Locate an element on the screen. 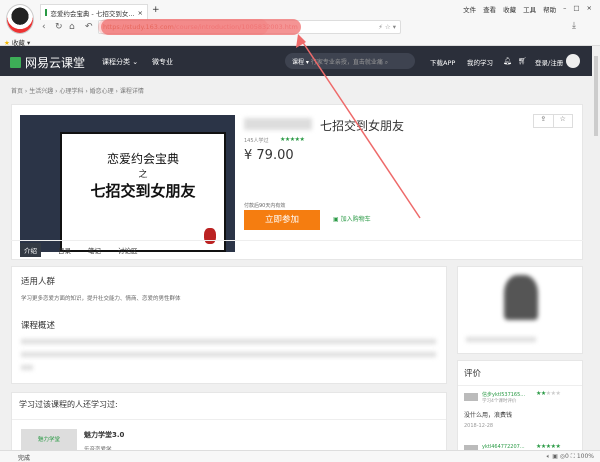 The height and width of the screenshot is (462, 600). url-host: https://study.163.com is located at coordinates (138, 27).